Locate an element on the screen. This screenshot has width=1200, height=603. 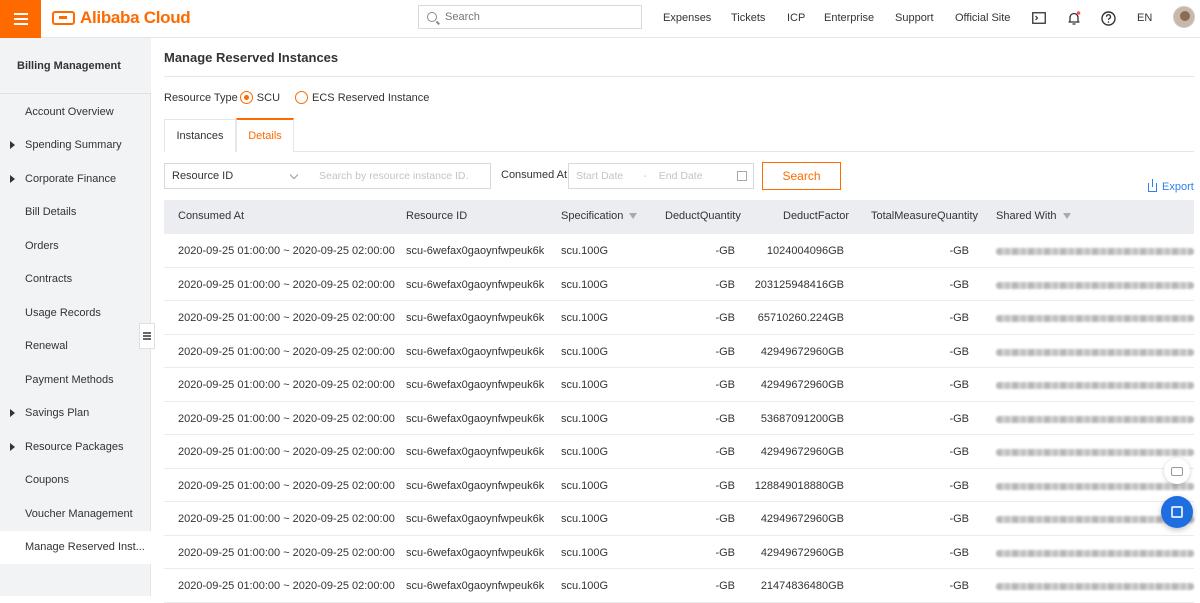
sidebar-item: Bill Details is located at coordinates (75, 212).